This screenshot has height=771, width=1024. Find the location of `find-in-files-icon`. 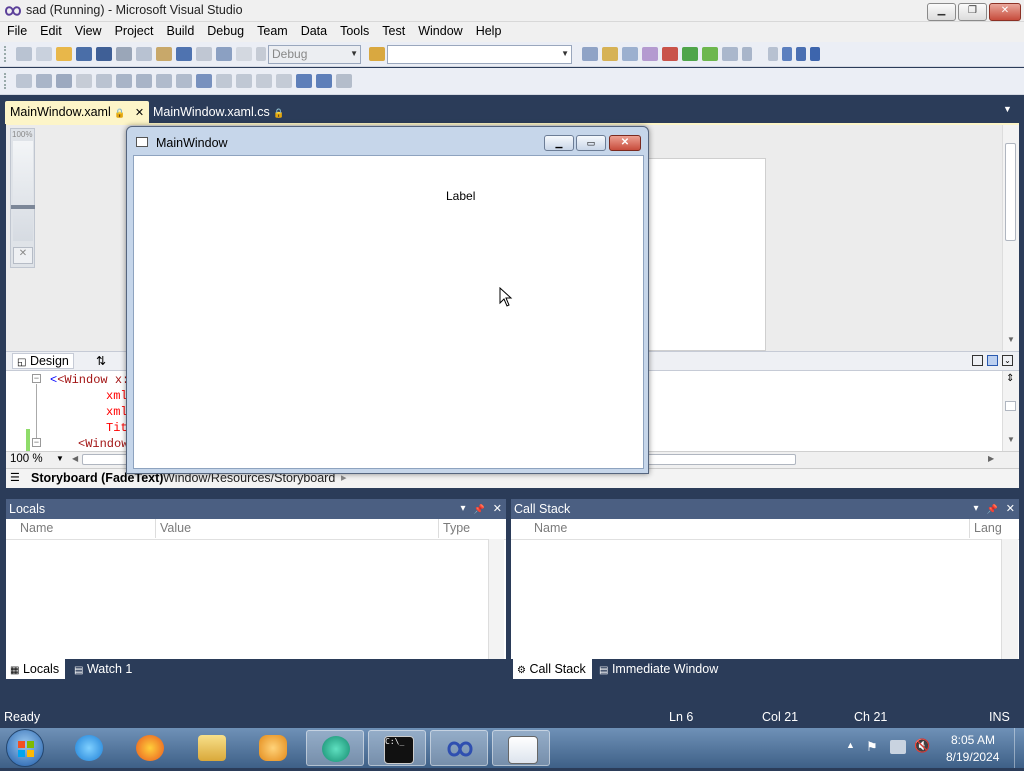

find-in-files-icon is located at coordinates (377, 54).